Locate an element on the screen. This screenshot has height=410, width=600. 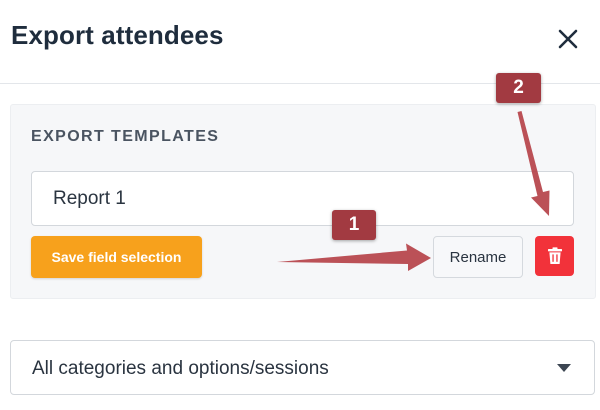
delete-template-button is located at coordinates (554, 256).